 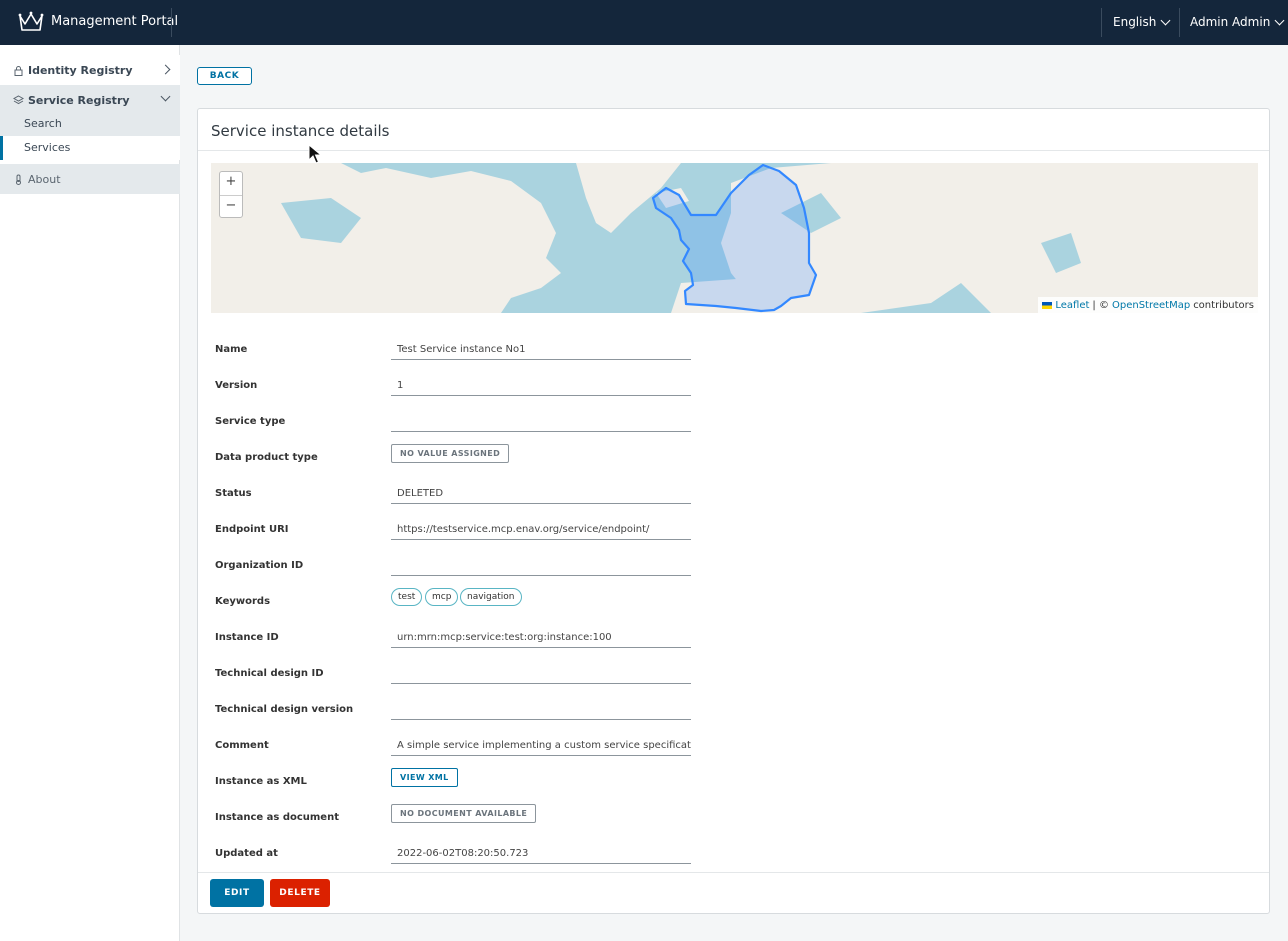 I want to click on field-row-technical-design-version: Technical design version, so click(x=455, y=710).